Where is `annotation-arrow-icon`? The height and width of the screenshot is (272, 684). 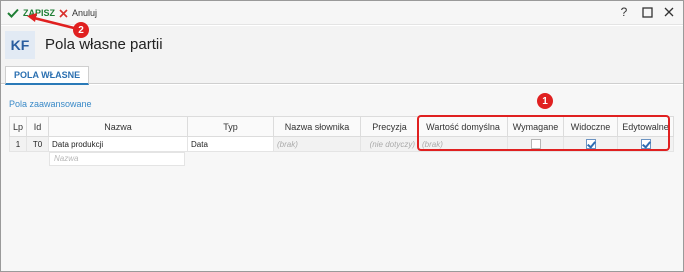 annotation-arrow-icon is located at coordinates (51, 21).